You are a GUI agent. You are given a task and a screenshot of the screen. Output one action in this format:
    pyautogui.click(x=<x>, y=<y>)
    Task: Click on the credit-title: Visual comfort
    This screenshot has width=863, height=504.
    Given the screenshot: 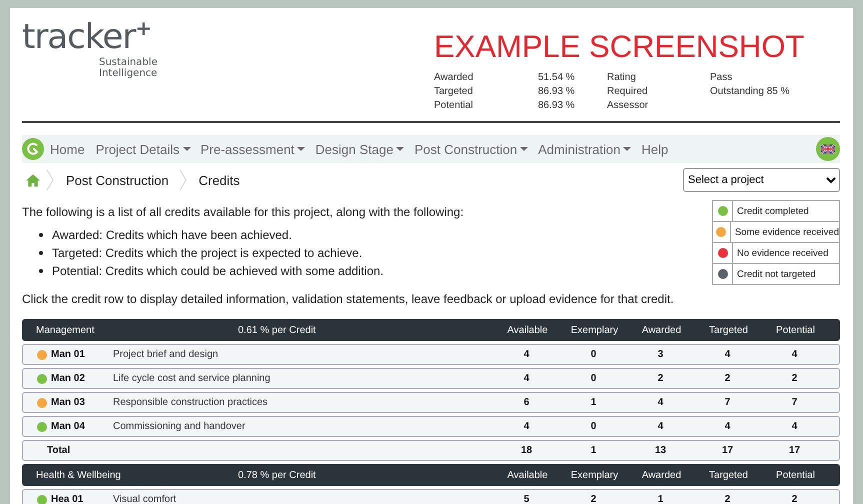 What is the action you would take?
    pyautogui.click(x=145, y=499)
    